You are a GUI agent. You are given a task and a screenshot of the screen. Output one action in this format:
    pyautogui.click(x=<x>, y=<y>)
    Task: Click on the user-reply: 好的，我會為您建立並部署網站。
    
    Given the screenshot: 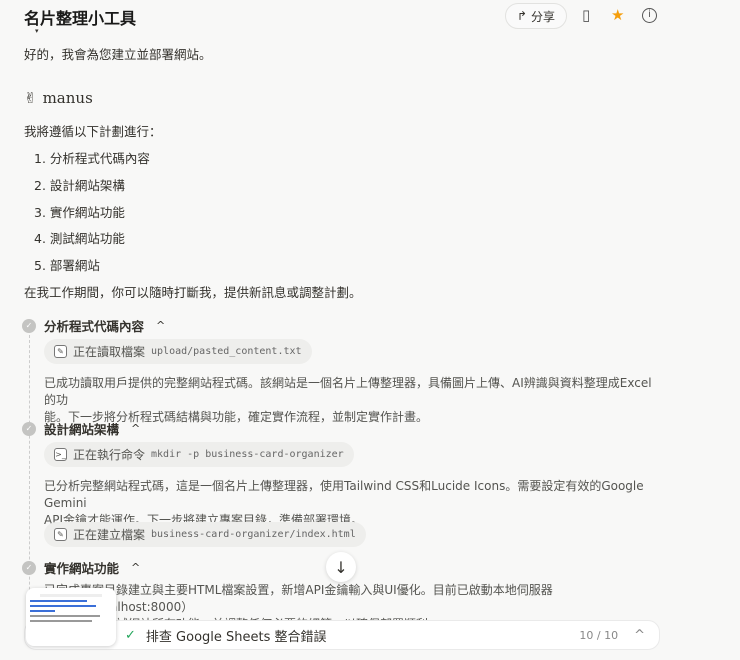 What is the action you would take?
    pyautogui.click(x=118, y=54)
    